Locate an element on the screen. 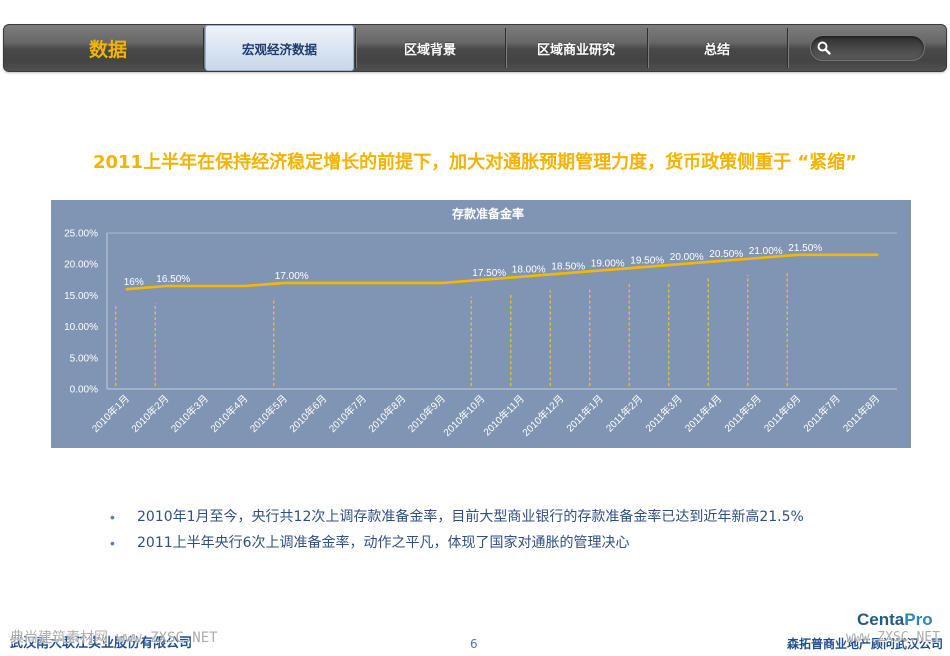 The height and width of the screenshot is (656, 950). y-tick-label: 25.00% is located at coordinates (81, 234).